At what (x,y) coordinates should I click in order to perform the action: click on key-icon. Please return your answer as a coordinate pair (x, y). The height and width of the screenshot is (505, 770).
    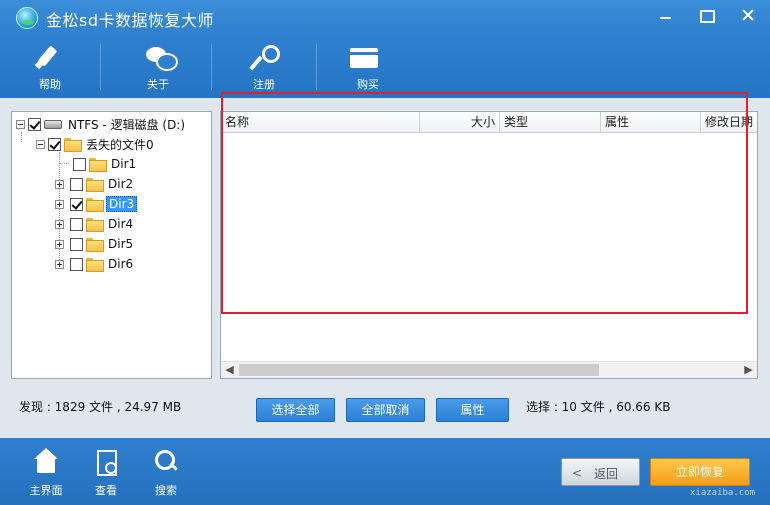
    Looking at the image, I should click on (264, 58).